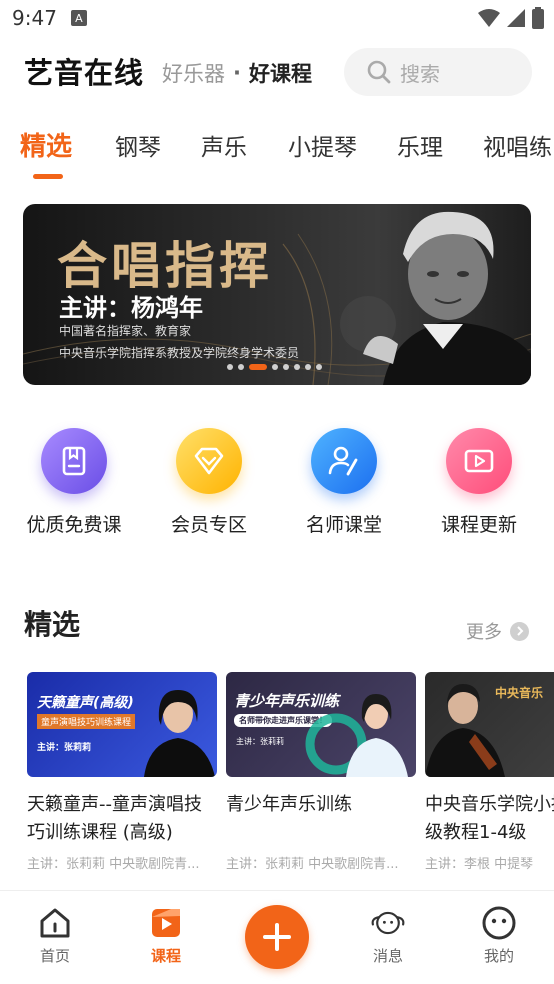  What do you see at coordinates (277, 488) in the screenshot?
I see `quick-entries: 优质免费课 会员专区 名师课堂 课程更新` at bounding box center [277, 488].